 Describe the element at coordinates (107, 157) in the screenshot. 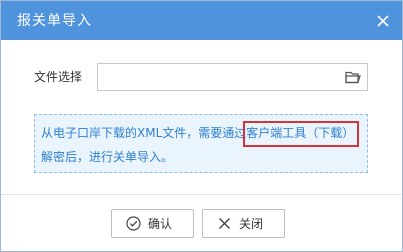

I see `info-line-2: 解密后，进行关单导入。` at that location.